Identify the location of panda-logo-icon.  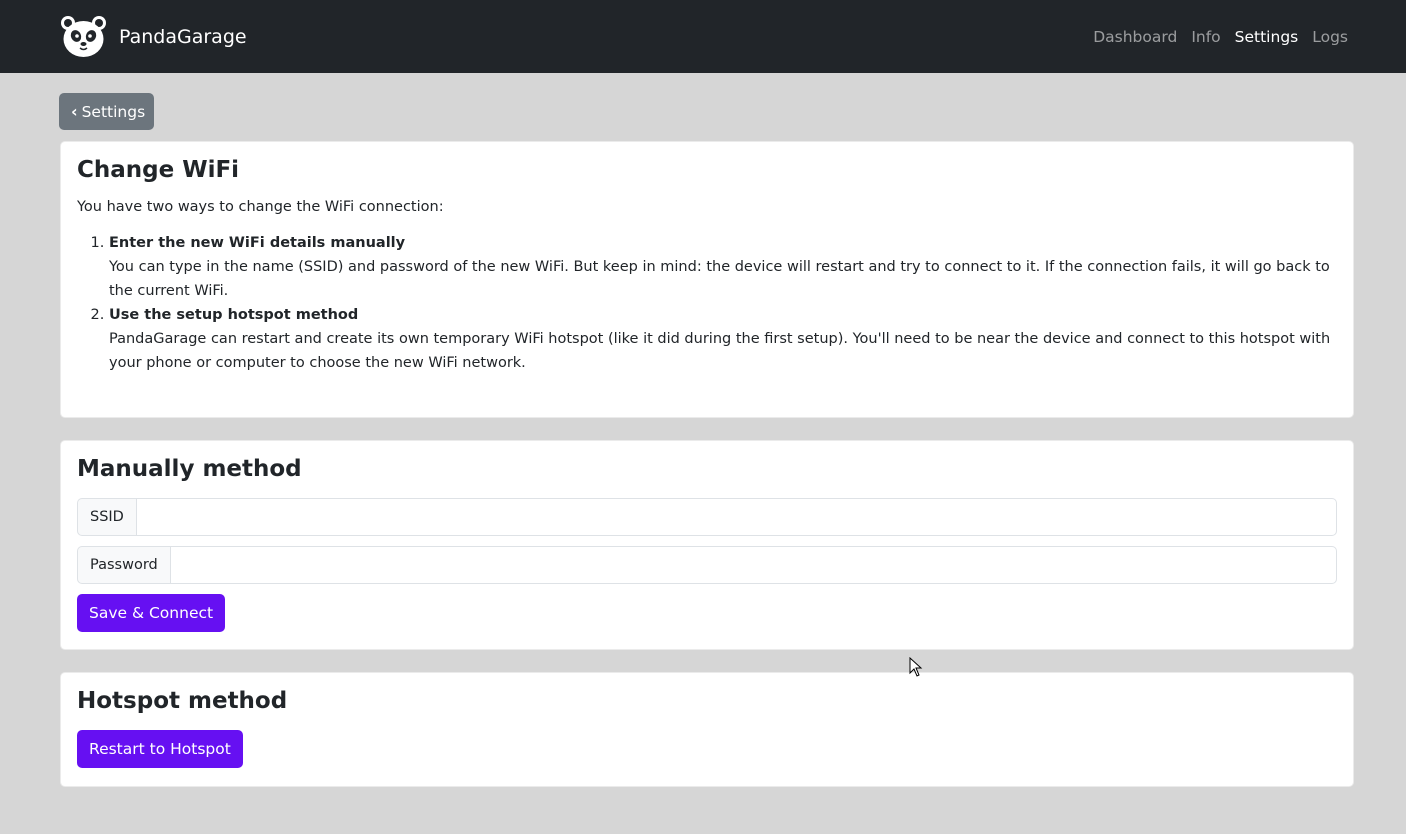
(83, 36).